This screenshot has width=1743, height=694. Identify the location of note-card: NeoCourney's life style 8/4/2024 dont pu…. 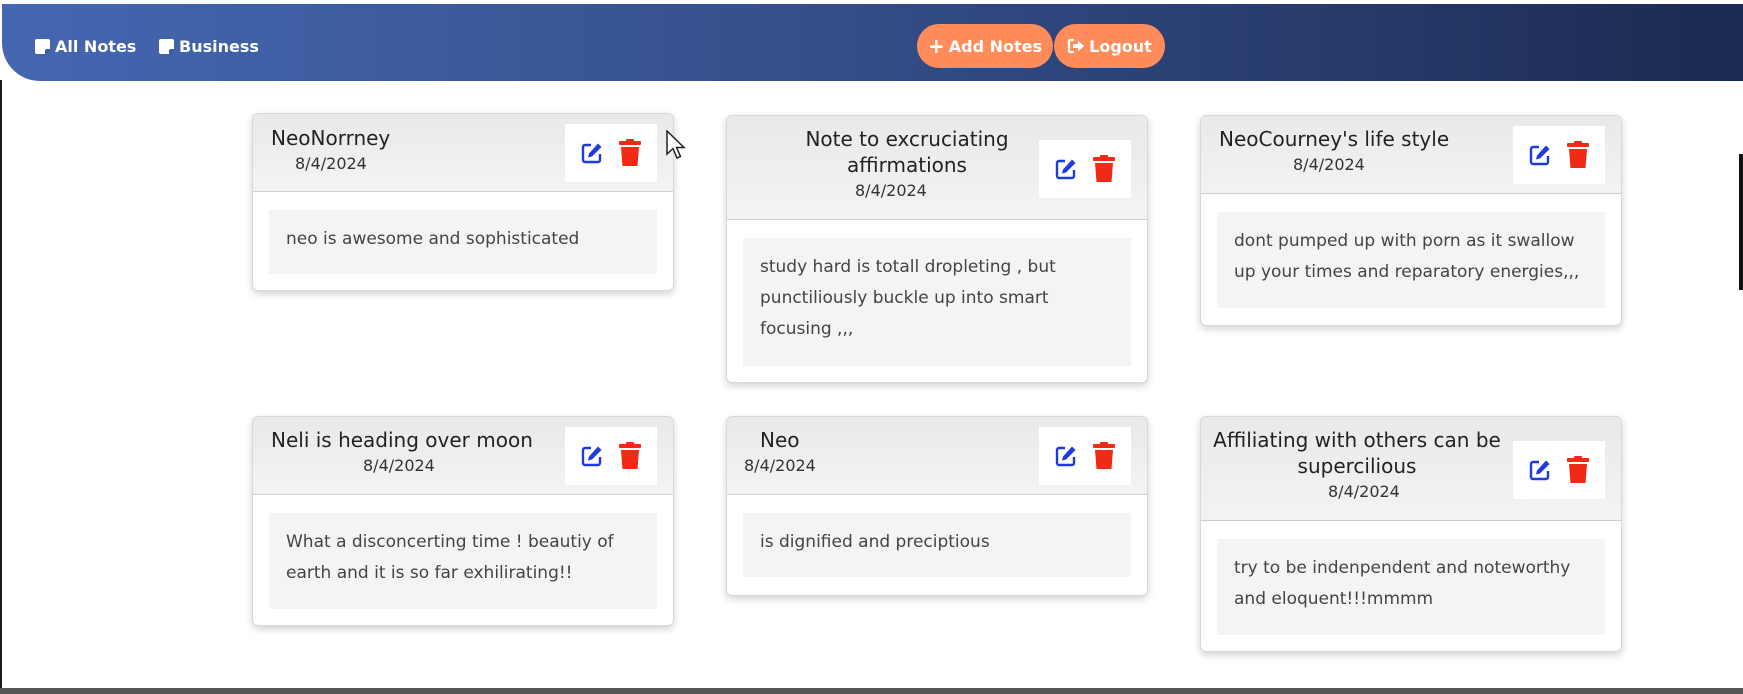
(1411, 220).